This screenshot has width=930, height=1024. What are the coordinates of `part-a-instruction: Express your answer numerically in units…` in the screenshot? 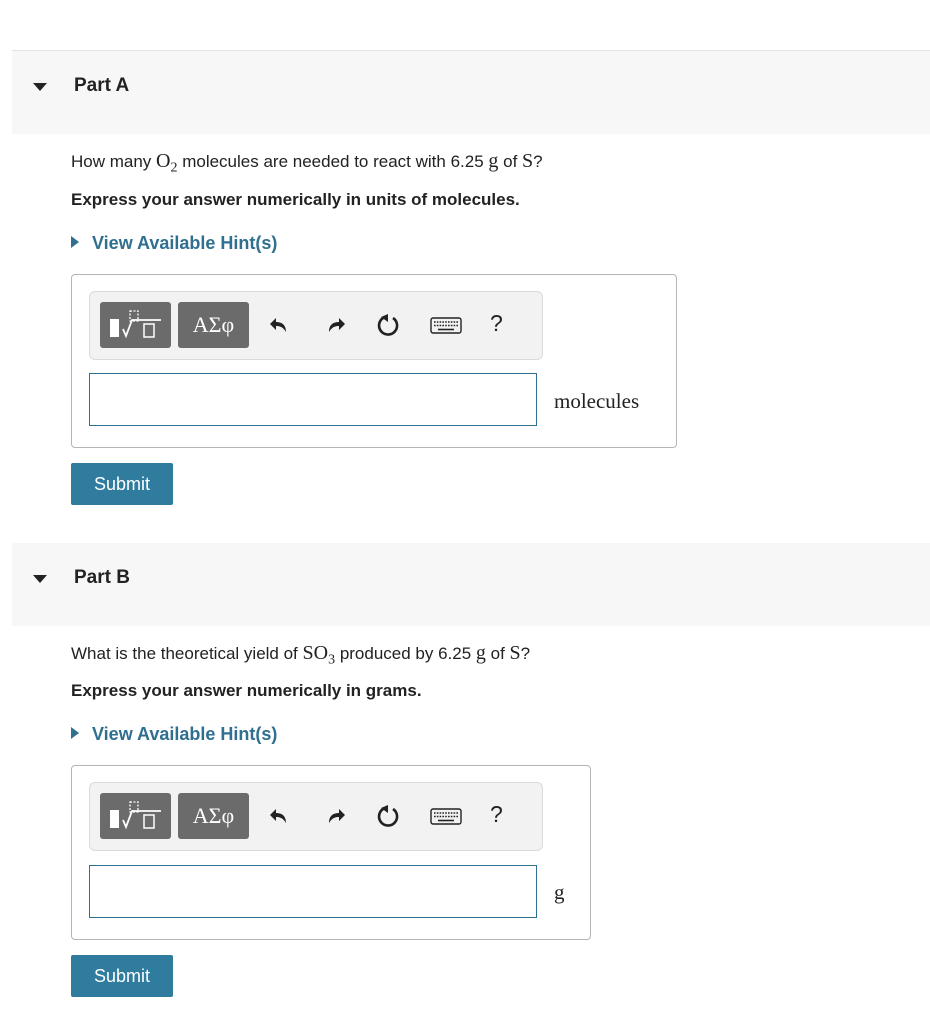 It's located at (295, 199).